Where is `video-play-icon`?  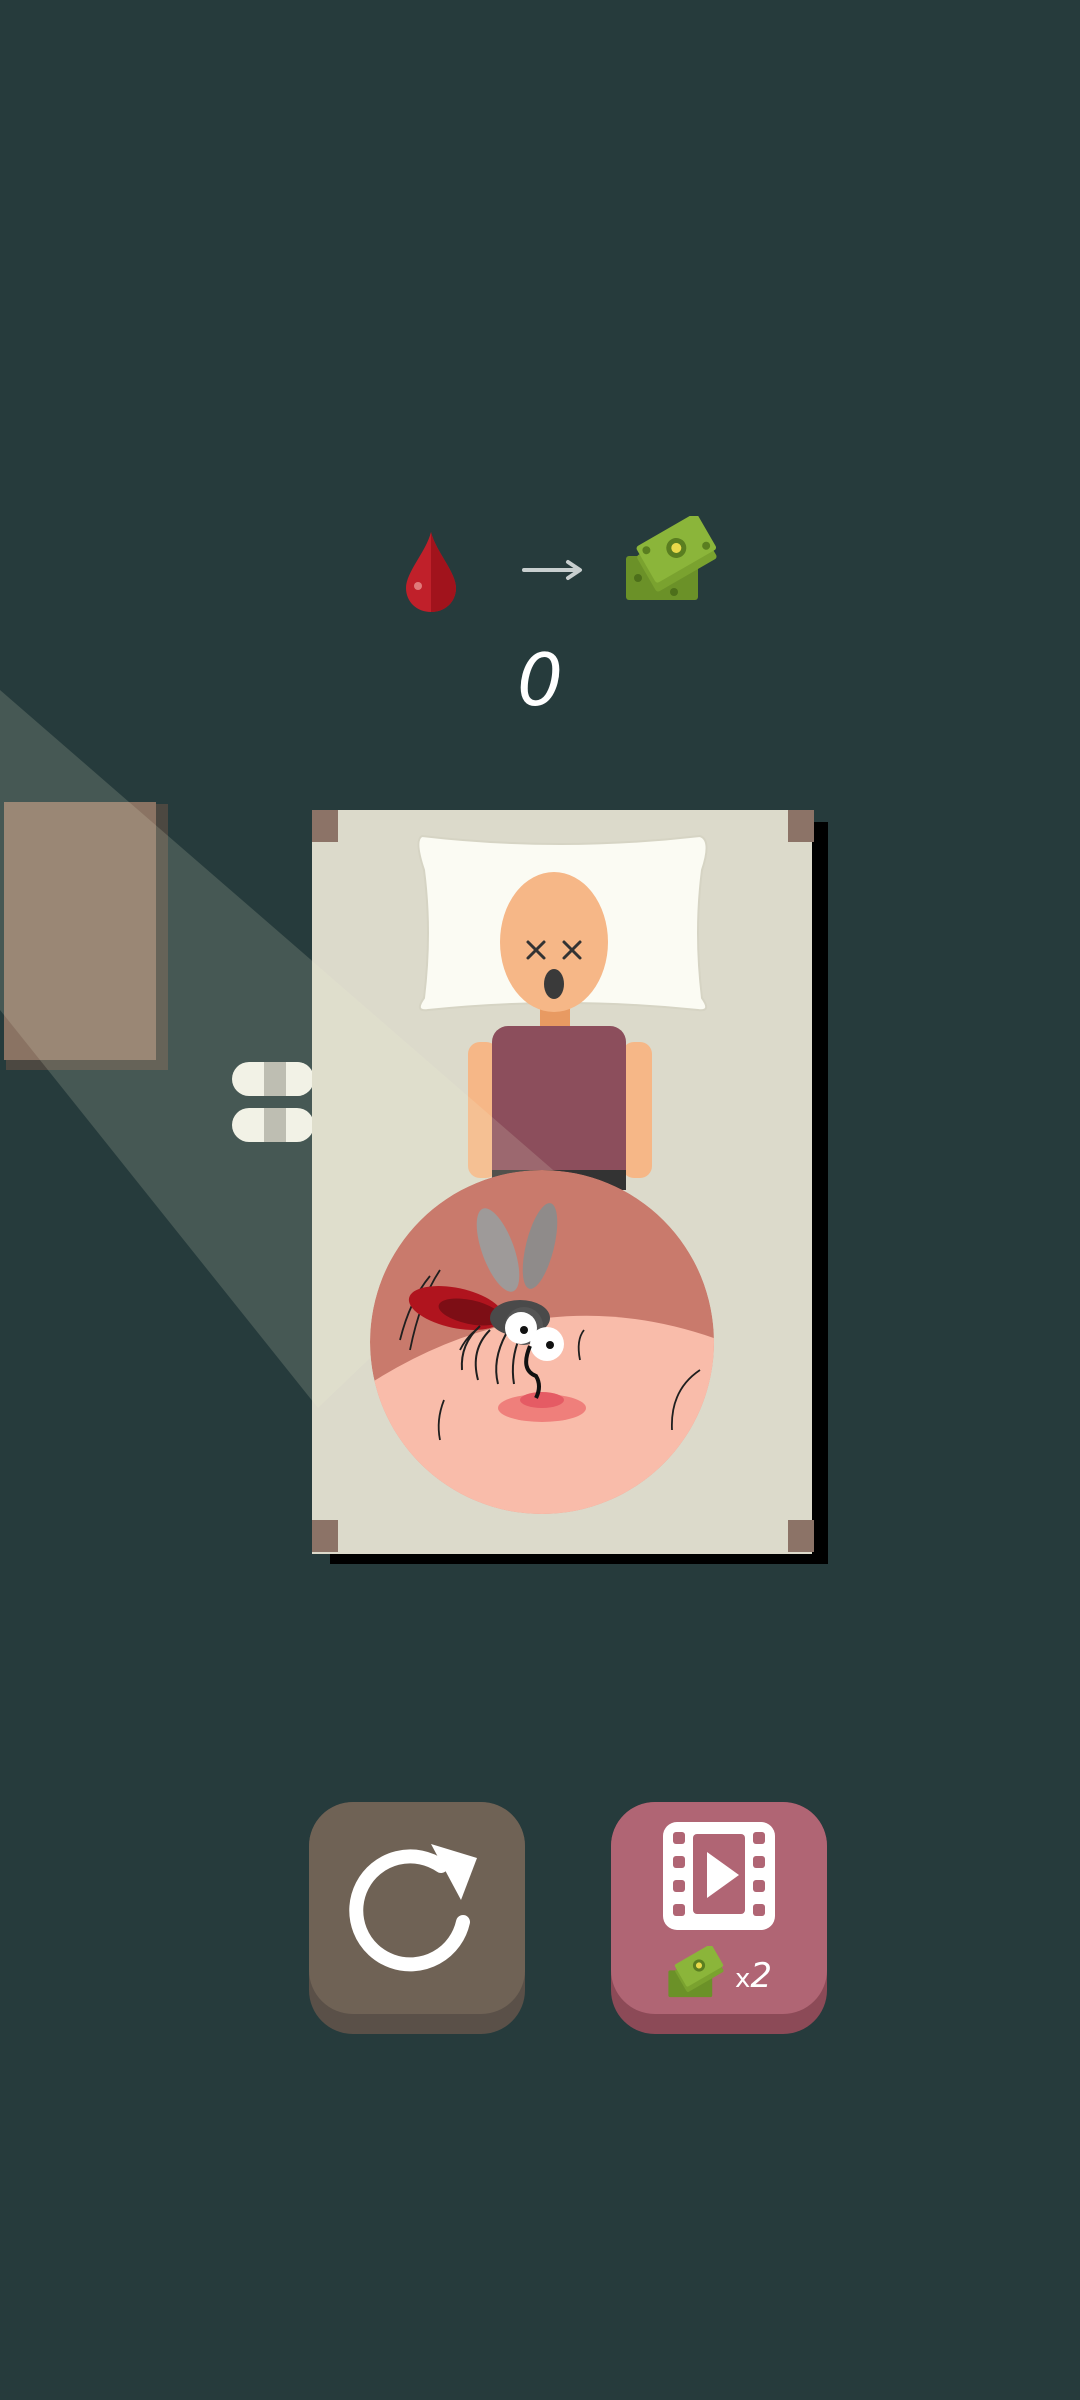
video-play-icon is located at coordinates (719, 1876).